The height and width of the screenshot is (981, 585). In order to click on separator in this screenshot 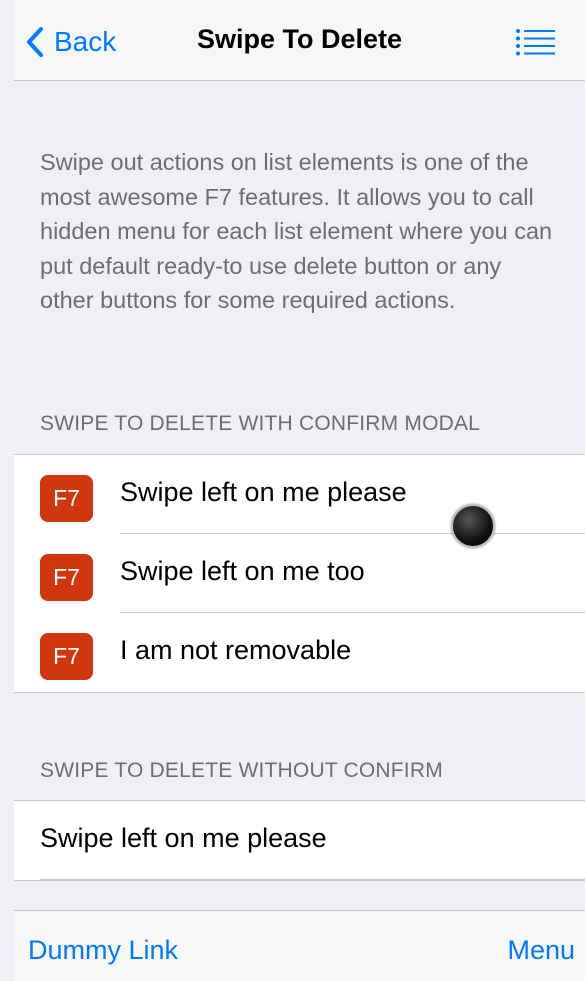, I will do `click(312, 879)`.